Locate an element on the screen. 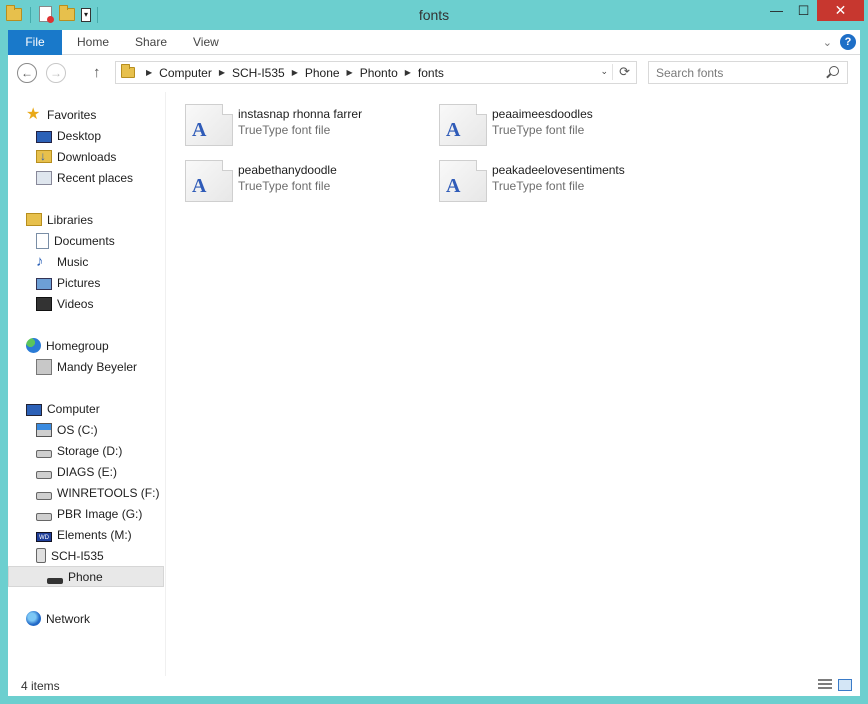 This screenshot has width=868, height=704. nav-device-sch-i535: SCH-I535 is located at coordinates (70, 555).